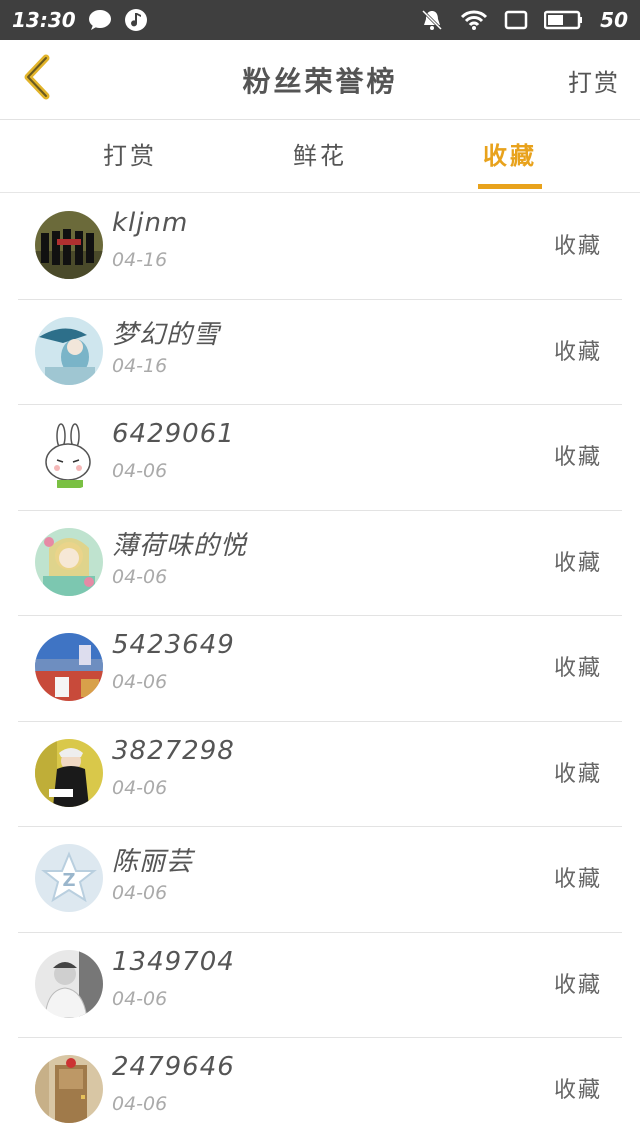  Describe the element at coordinates (614, 20) in the screenshot. I see `battery-level: 50` at that location.